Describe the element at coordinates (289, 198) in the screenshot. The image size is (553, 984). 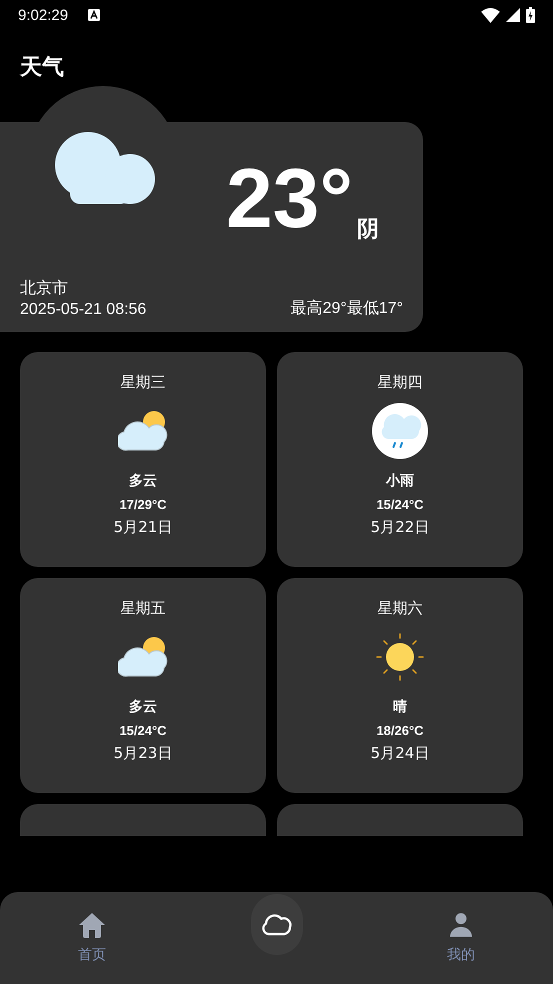
I see `current-temperature: 23°` at that location.